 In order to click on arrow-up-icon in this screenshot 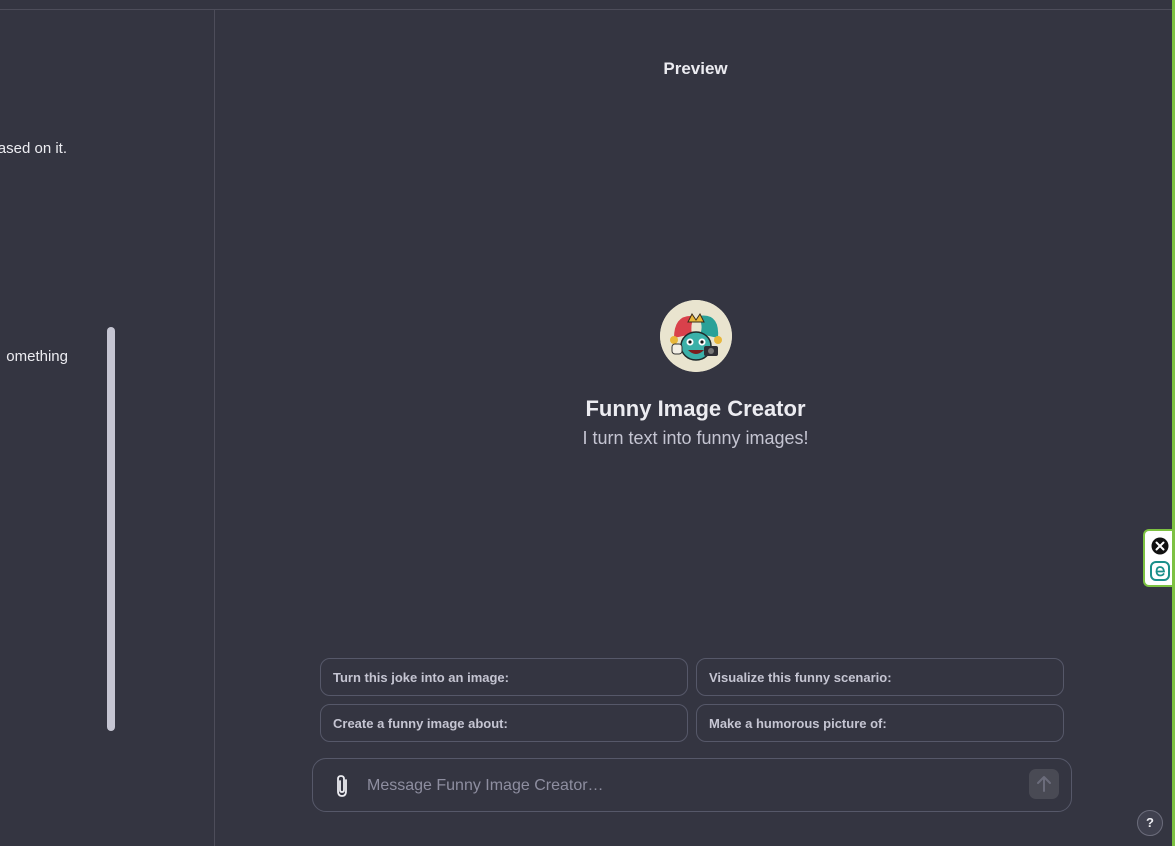, I will do `click(1044, 784)`.